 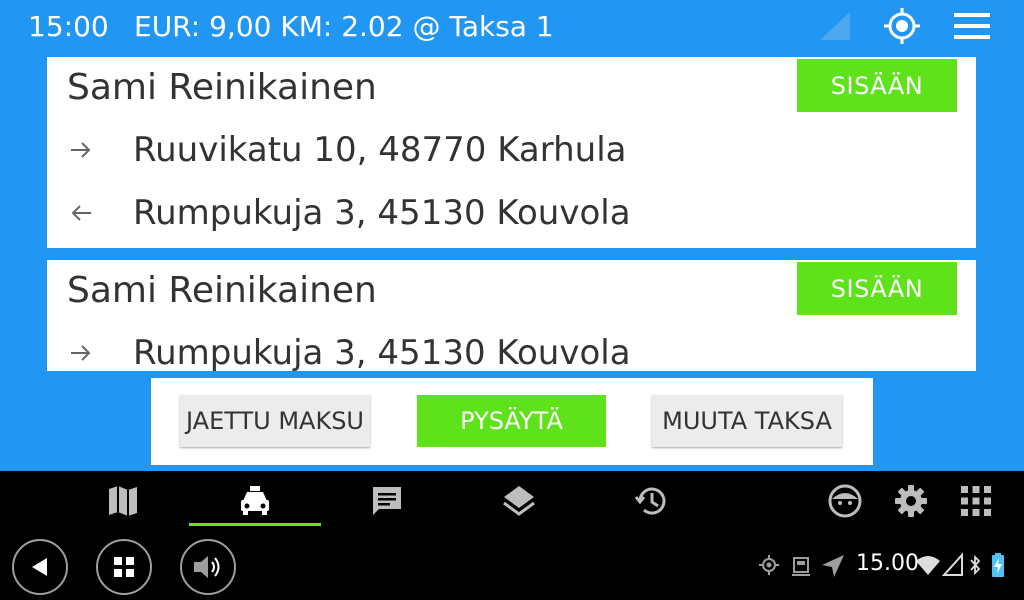 I want to click on face-icon, so click(x=845, y=501).